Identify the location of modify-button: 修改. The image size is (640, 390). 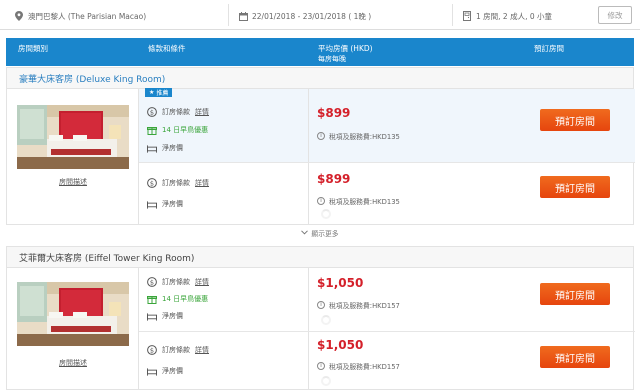
(615, 15).